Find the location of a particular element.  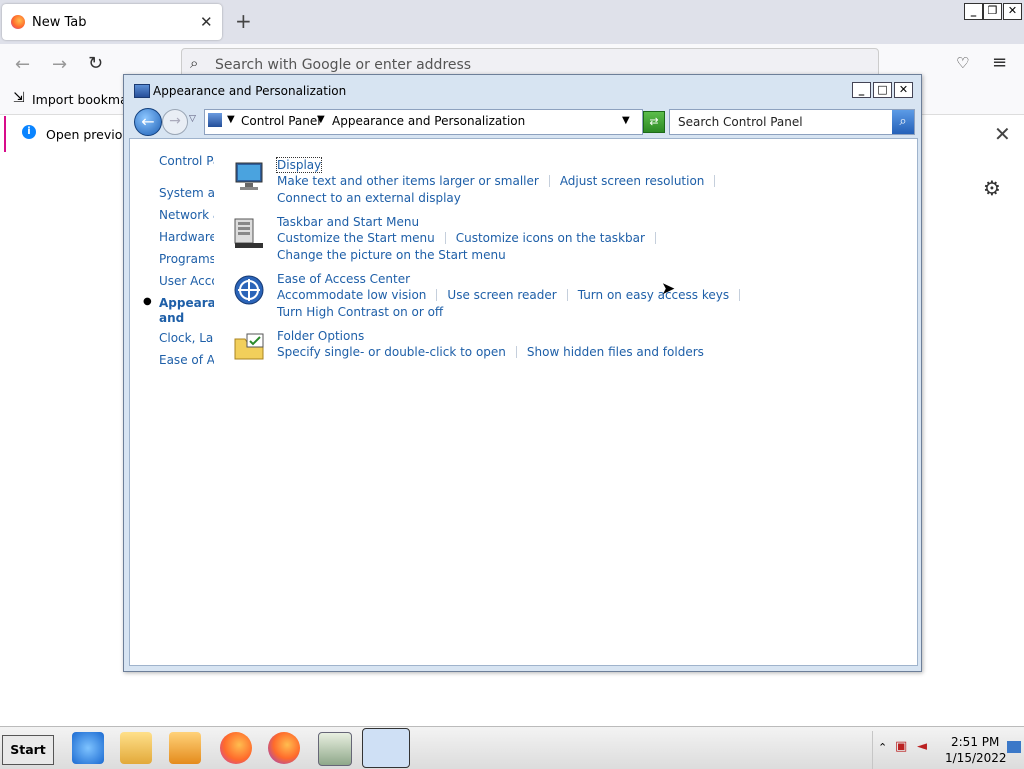

search-control-panel-input: Search Control Panel ⌕ is located at coordinates (792, 122).